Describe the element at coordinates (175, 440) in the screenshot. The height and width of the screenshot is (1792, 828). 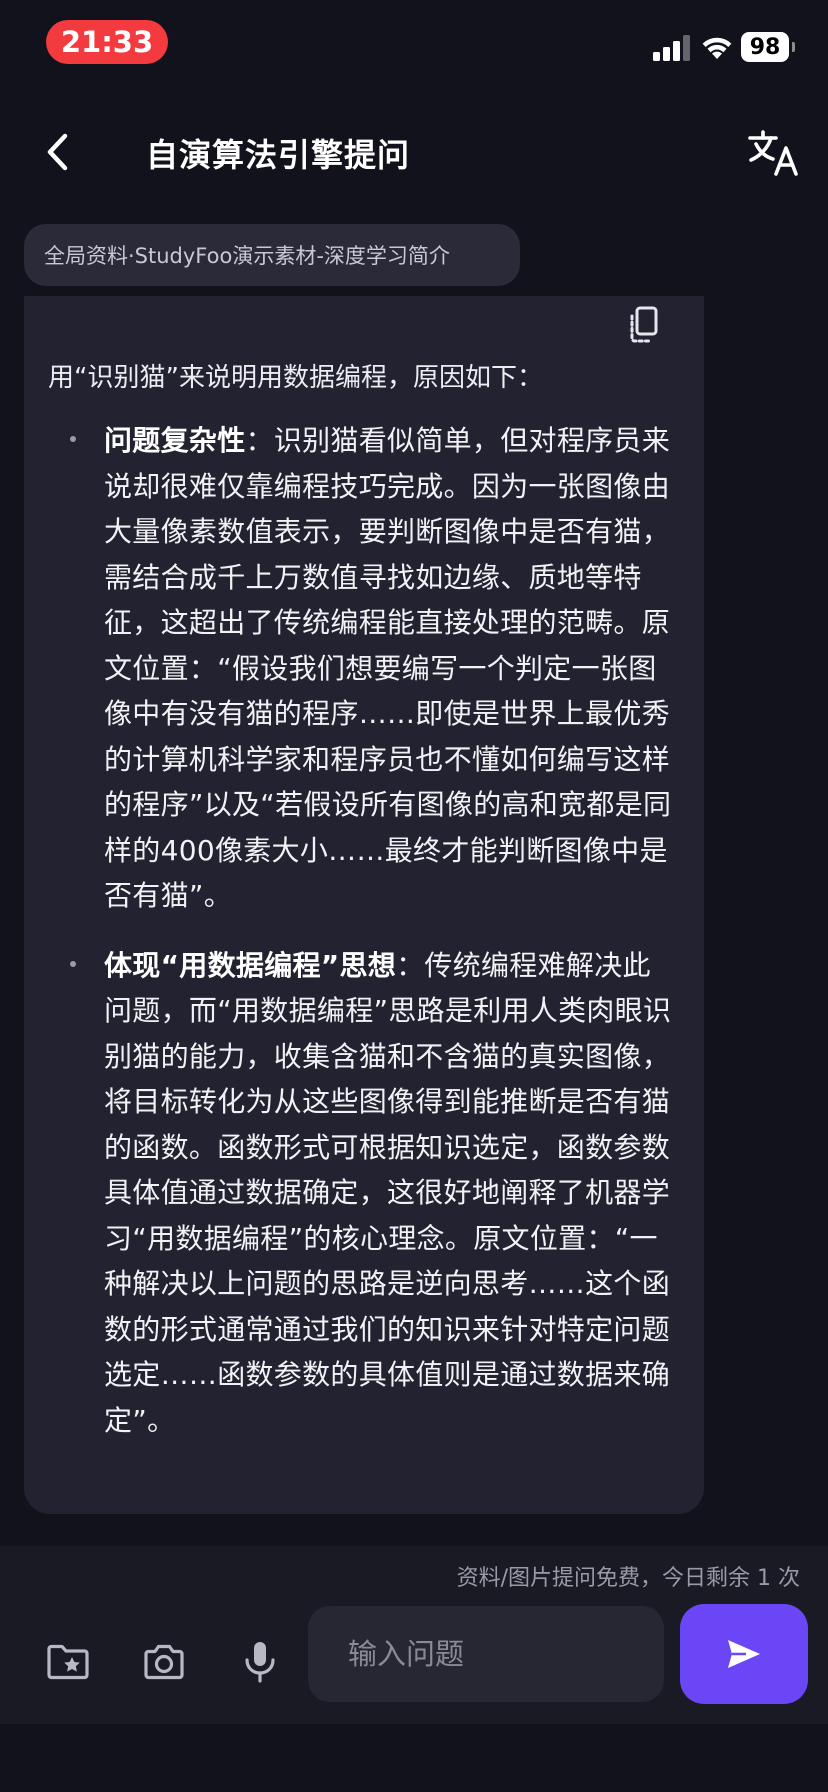
I see `bullet-title: 问题复杂性` at that location.